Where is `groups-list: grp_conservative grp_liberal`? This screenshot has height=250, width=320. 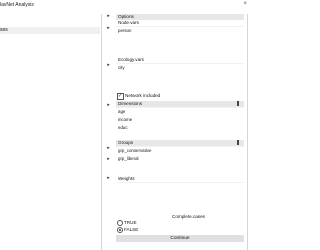 groups-list: grp_conservative grp_liberal is located at coordinates (180, 161).